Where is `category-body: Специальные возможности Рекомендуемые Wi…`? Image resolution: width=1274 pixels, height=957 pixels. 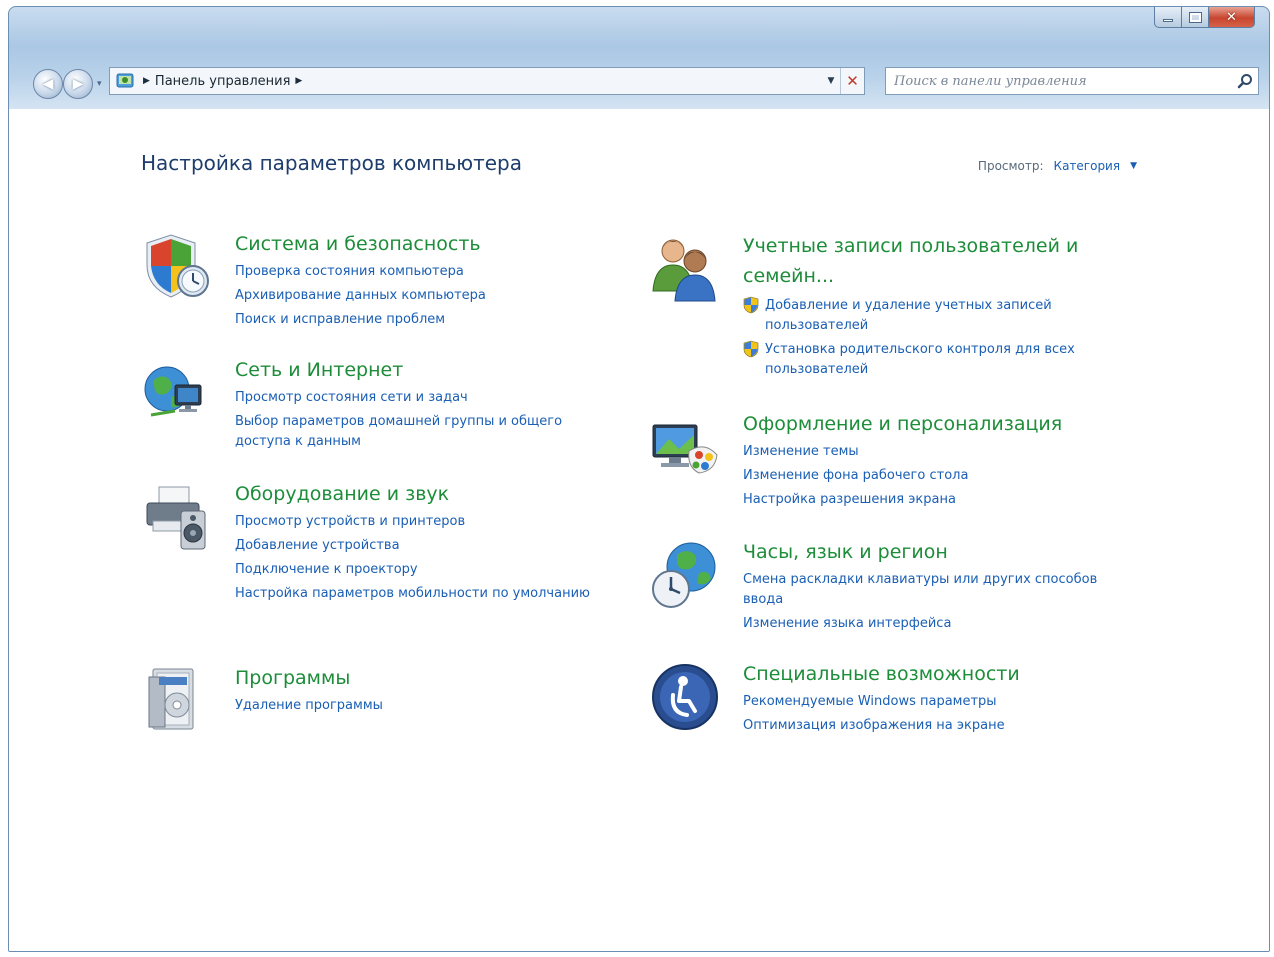 category-body: Специальные возможности Рекомендуемые Wi… is located at coordinates (881, 699).